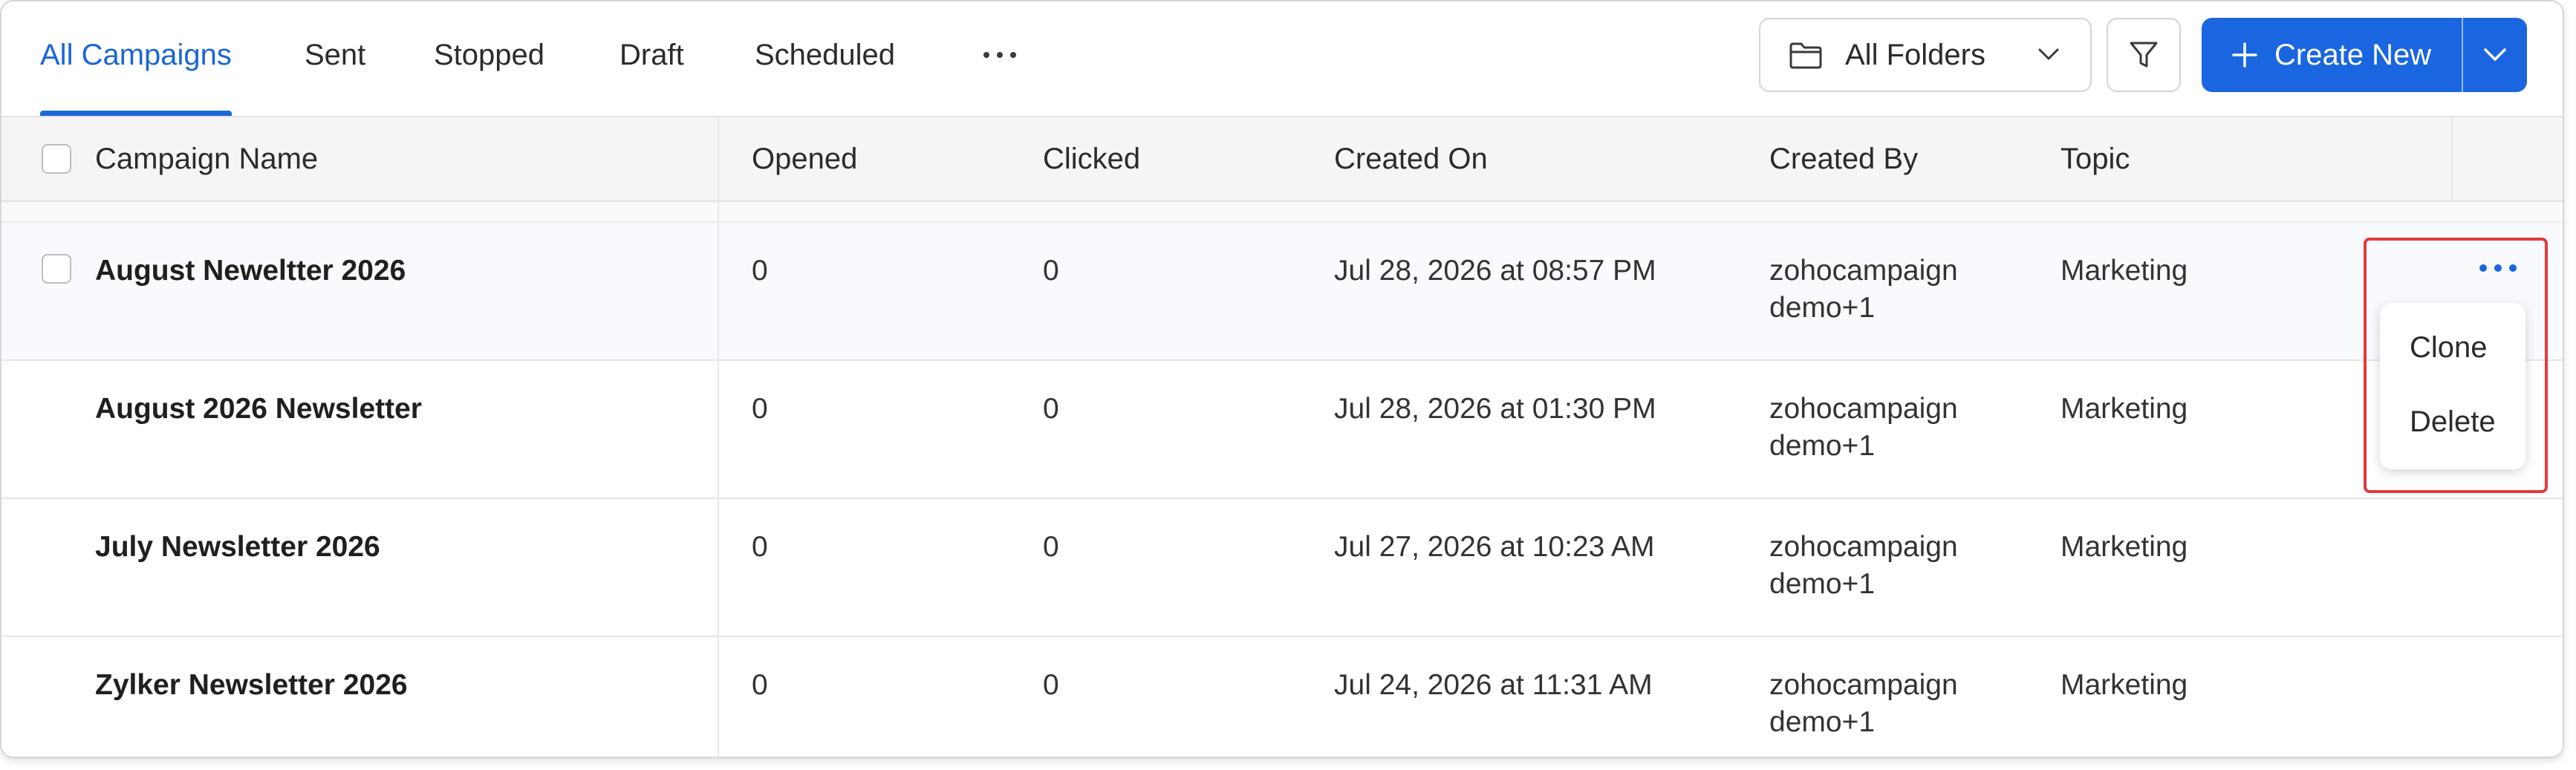 Image resolution: width=2576 pixels, height=770 pixels. Describe the element at coordinates (1805, 55) in the screenshot. I see `folder-icon` at that location.